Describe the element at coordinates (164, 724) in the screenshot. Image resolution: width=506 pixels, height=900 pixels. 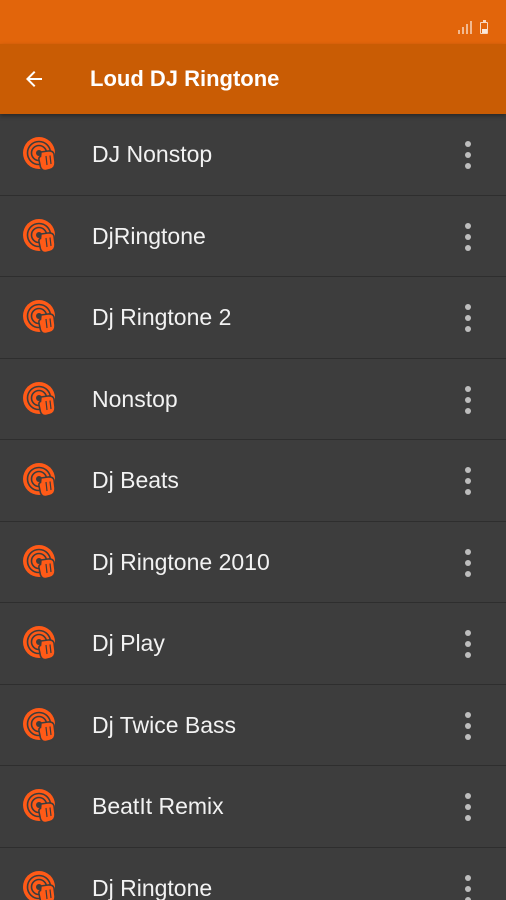
I see `list-item-title: Dj Twice Bass` at that location.